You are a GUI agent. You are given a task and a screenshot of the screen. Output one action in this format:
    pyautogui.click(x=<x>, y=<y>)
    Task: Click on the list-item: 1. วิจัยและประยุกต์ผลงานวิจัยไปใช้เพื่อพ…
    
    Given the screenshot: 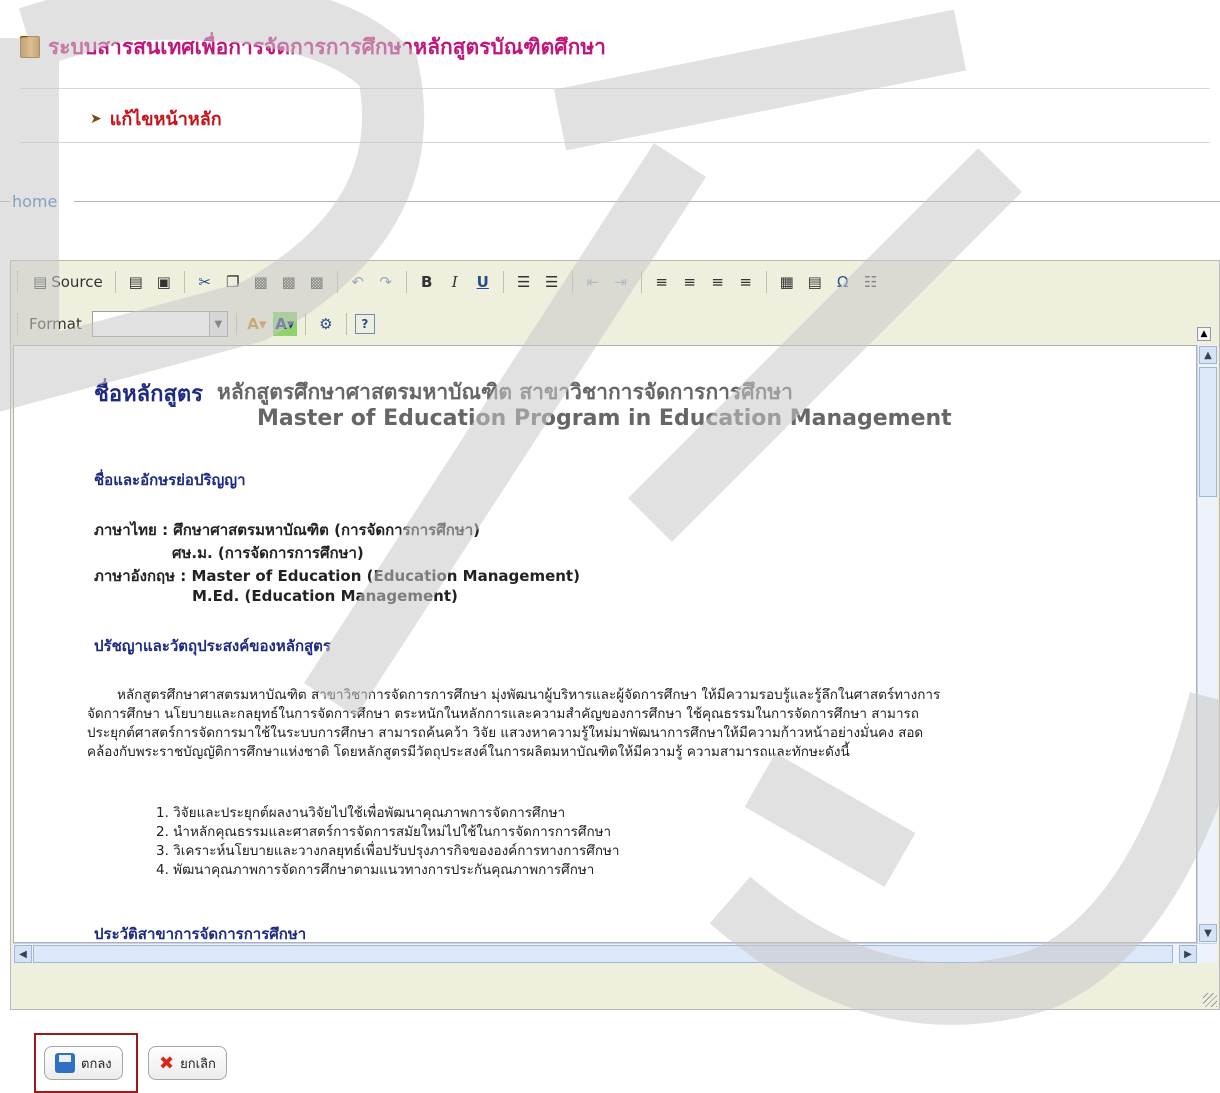 What is the action you would take?
    pyautogui.click(x=361, y=813)
    